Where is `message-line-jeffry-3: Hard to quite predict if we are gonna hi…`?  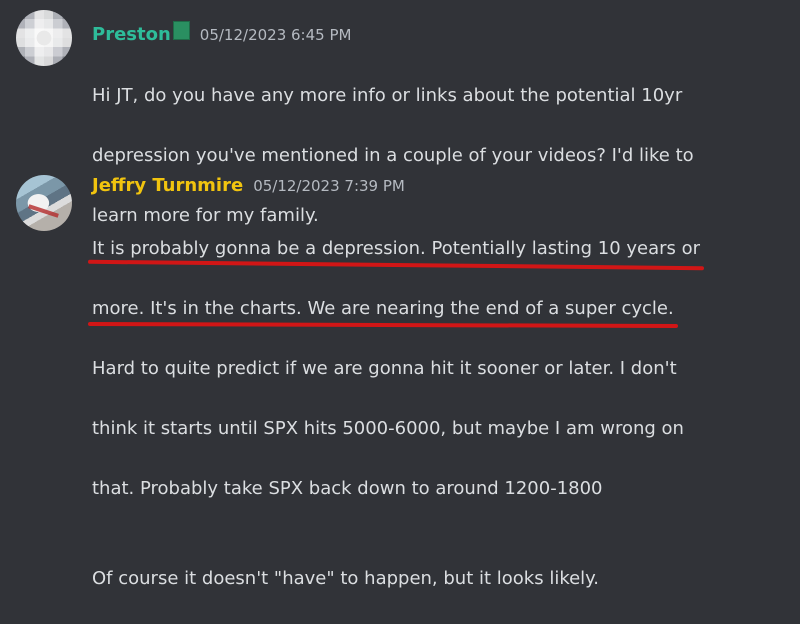
message-line-jeffry-3: Hard to quite predict if we are gonna hi… is located at coordinates (384, 368).